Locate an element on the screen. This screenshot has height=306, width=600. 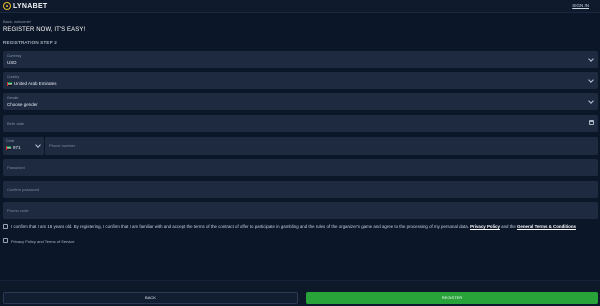
privacy-policy-link: Privacy Policy is located at coordinates (485, 226).